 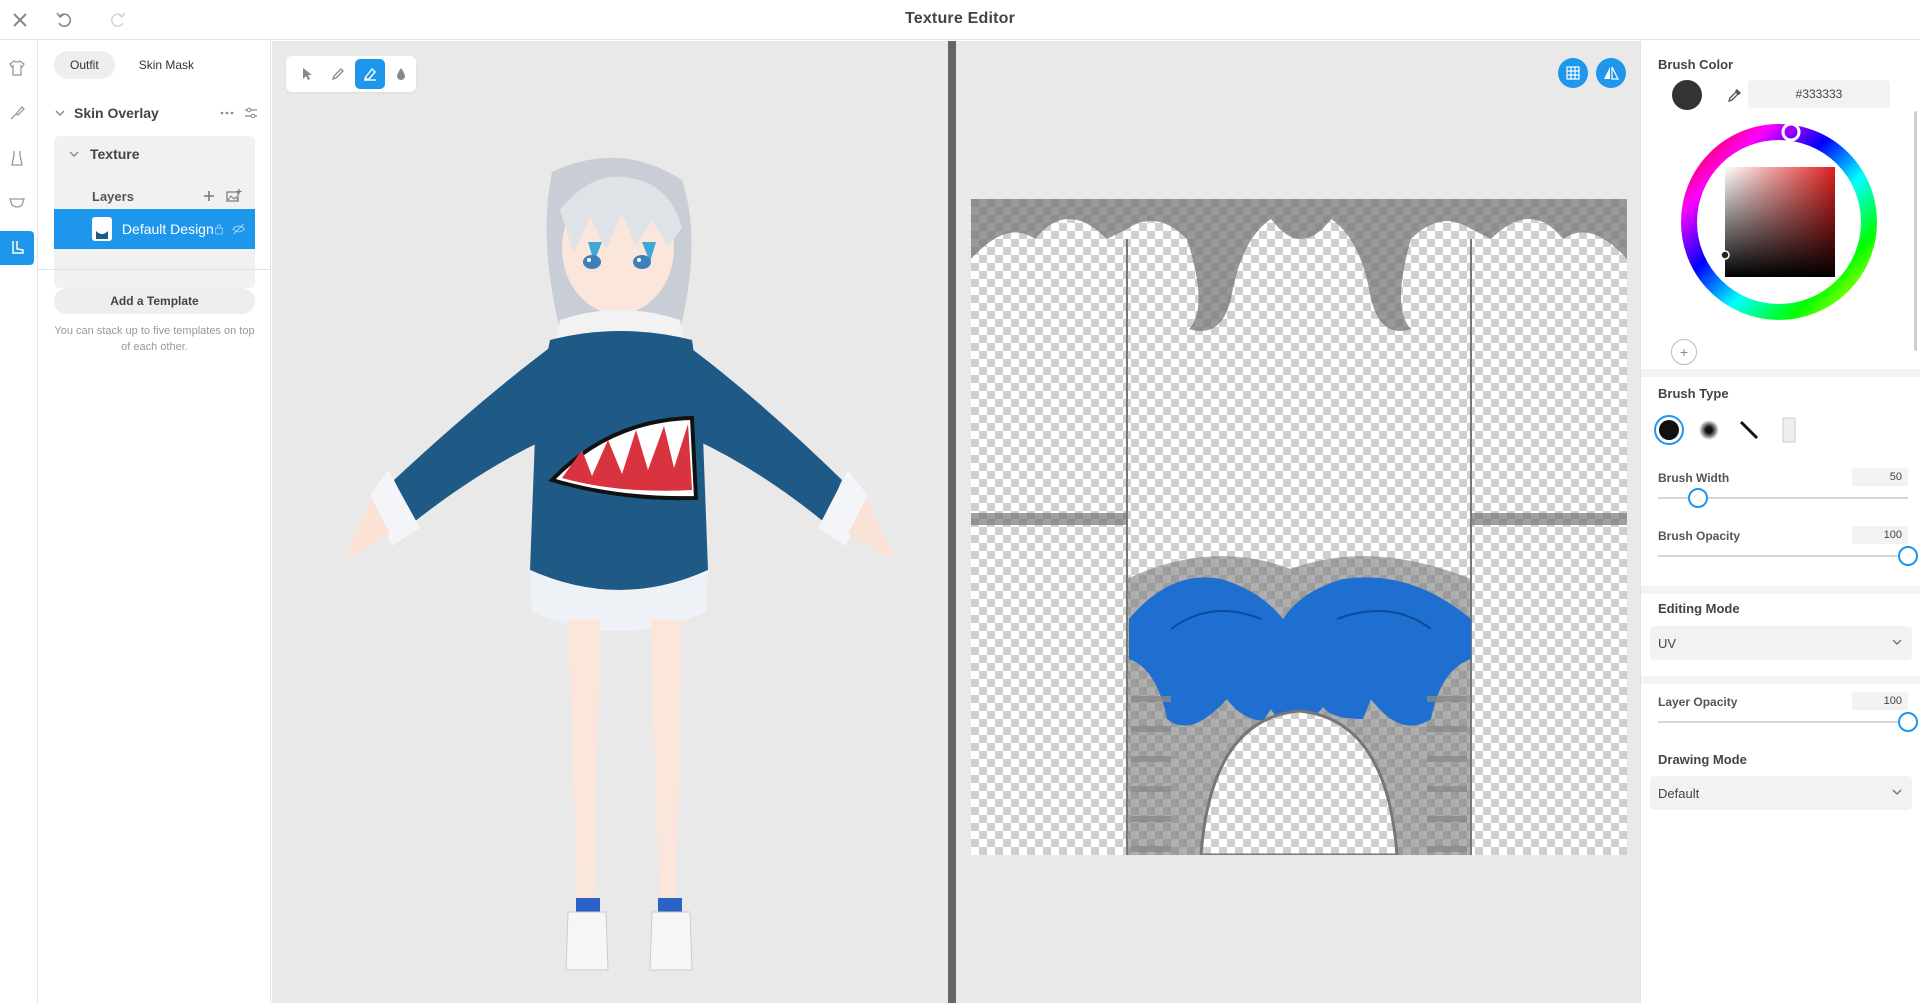 I want to click on window-title: Texture Editor, so click(x=960, y=18).